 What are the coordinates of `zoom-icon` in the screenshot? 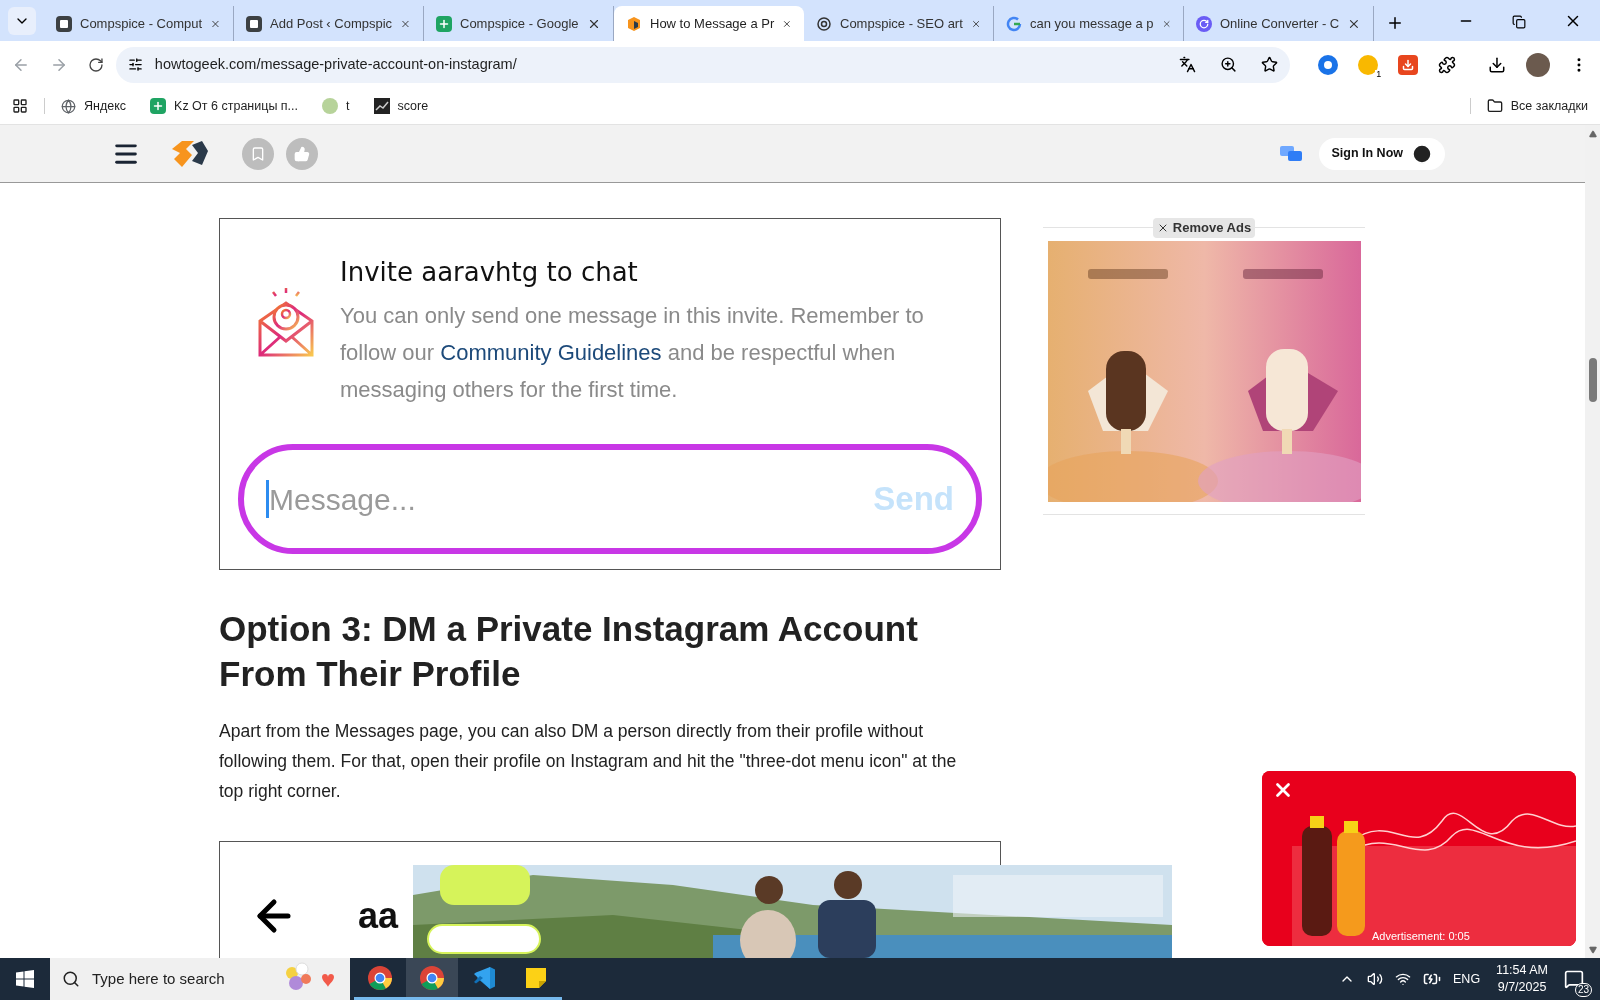 It's located at (1229, 64).